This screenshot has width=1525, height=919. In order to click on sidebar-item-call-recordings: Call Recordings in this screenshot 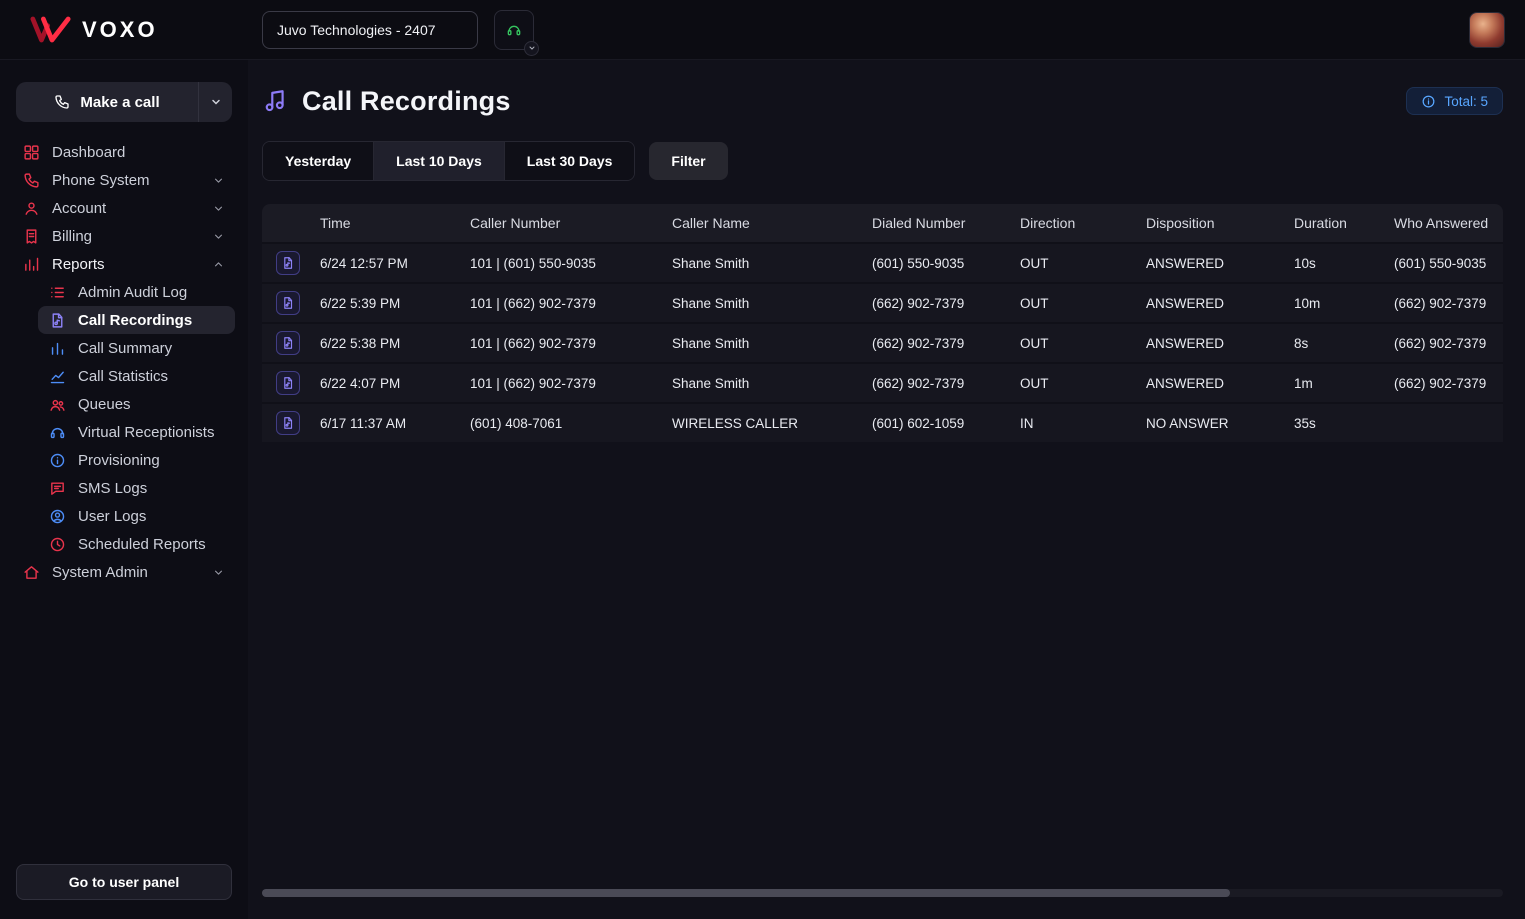, I will do `click(136, 320)`.